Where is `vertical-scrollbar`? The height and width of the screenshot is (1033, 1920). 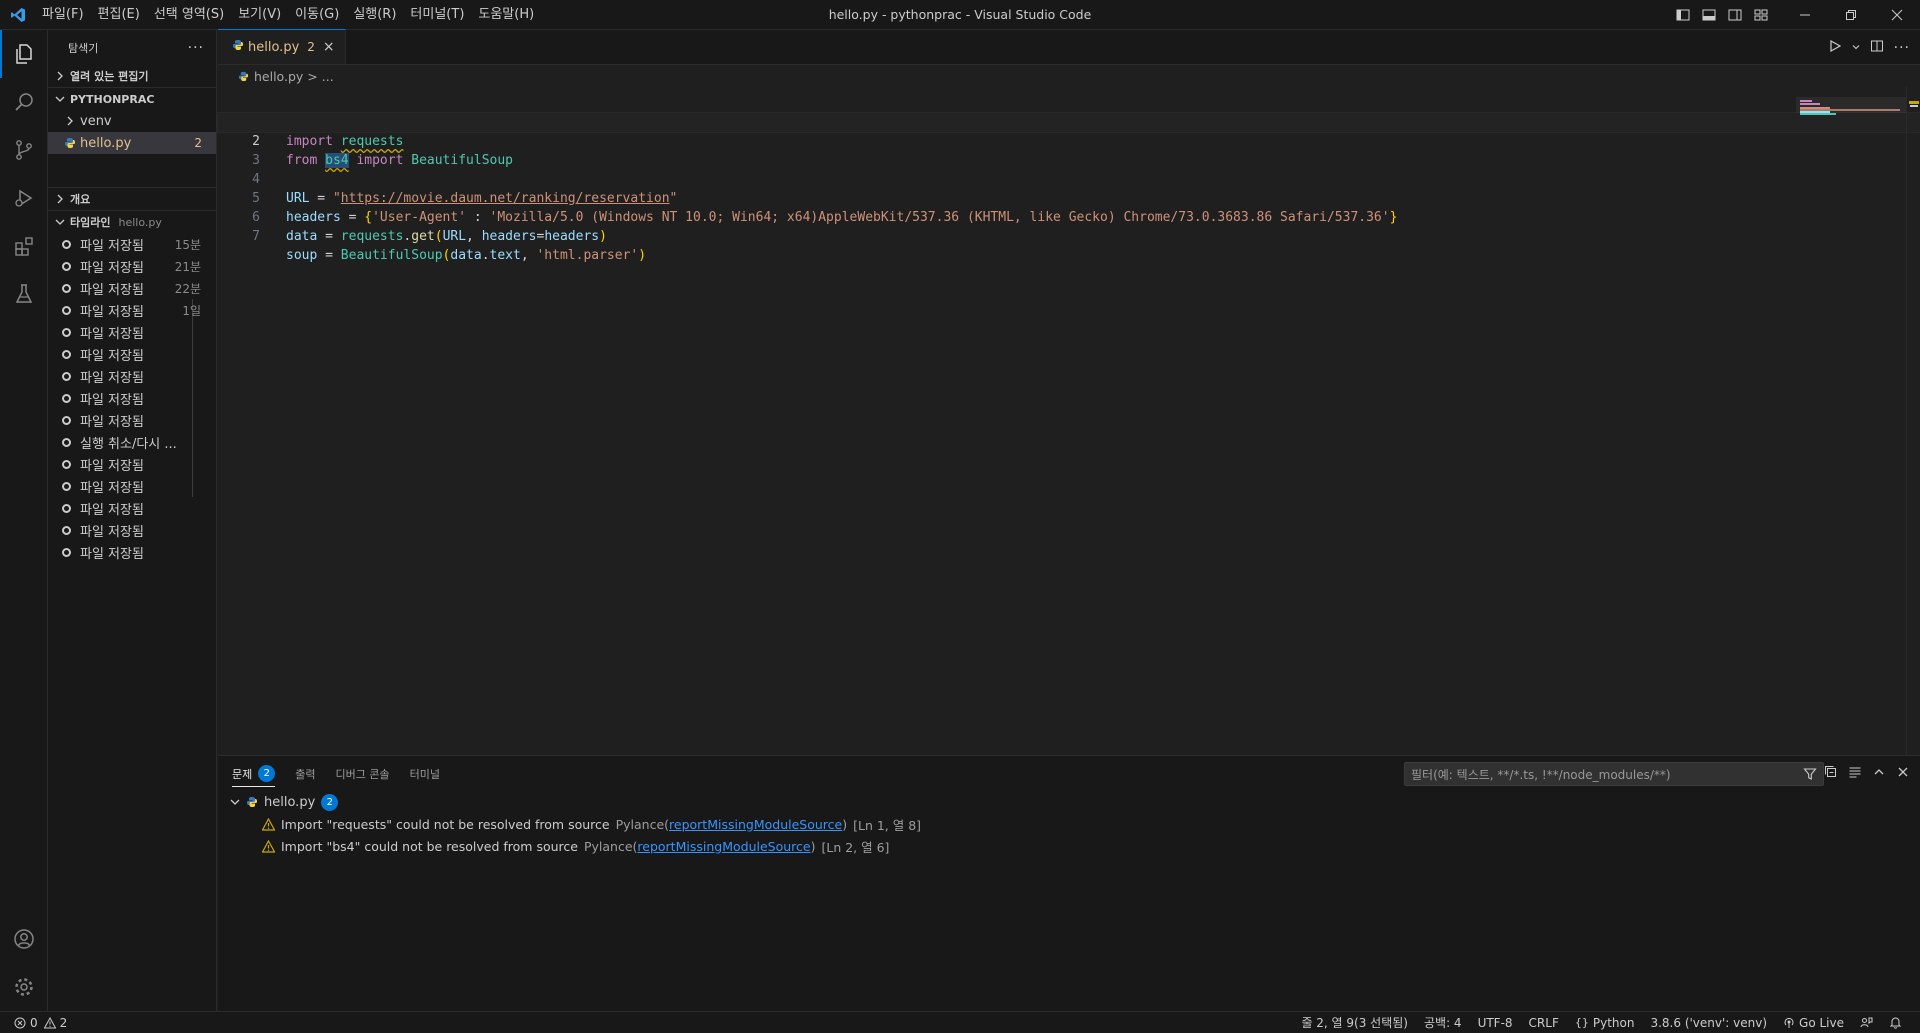 vertical-scrollbar is located at coordinates (1913, 421).